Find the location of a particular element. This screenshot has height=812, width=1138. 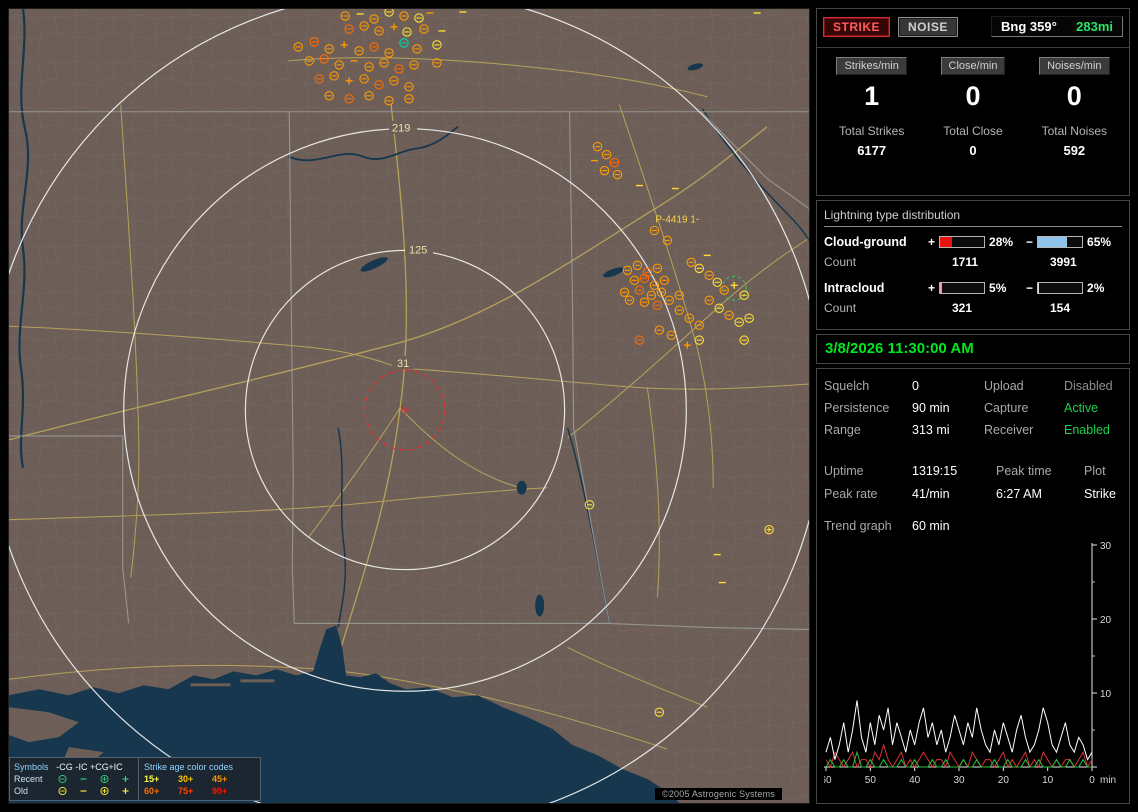

legend-symbols-header: Symbols -CG -IC +CG +IC is located at coordinates (74, 766).